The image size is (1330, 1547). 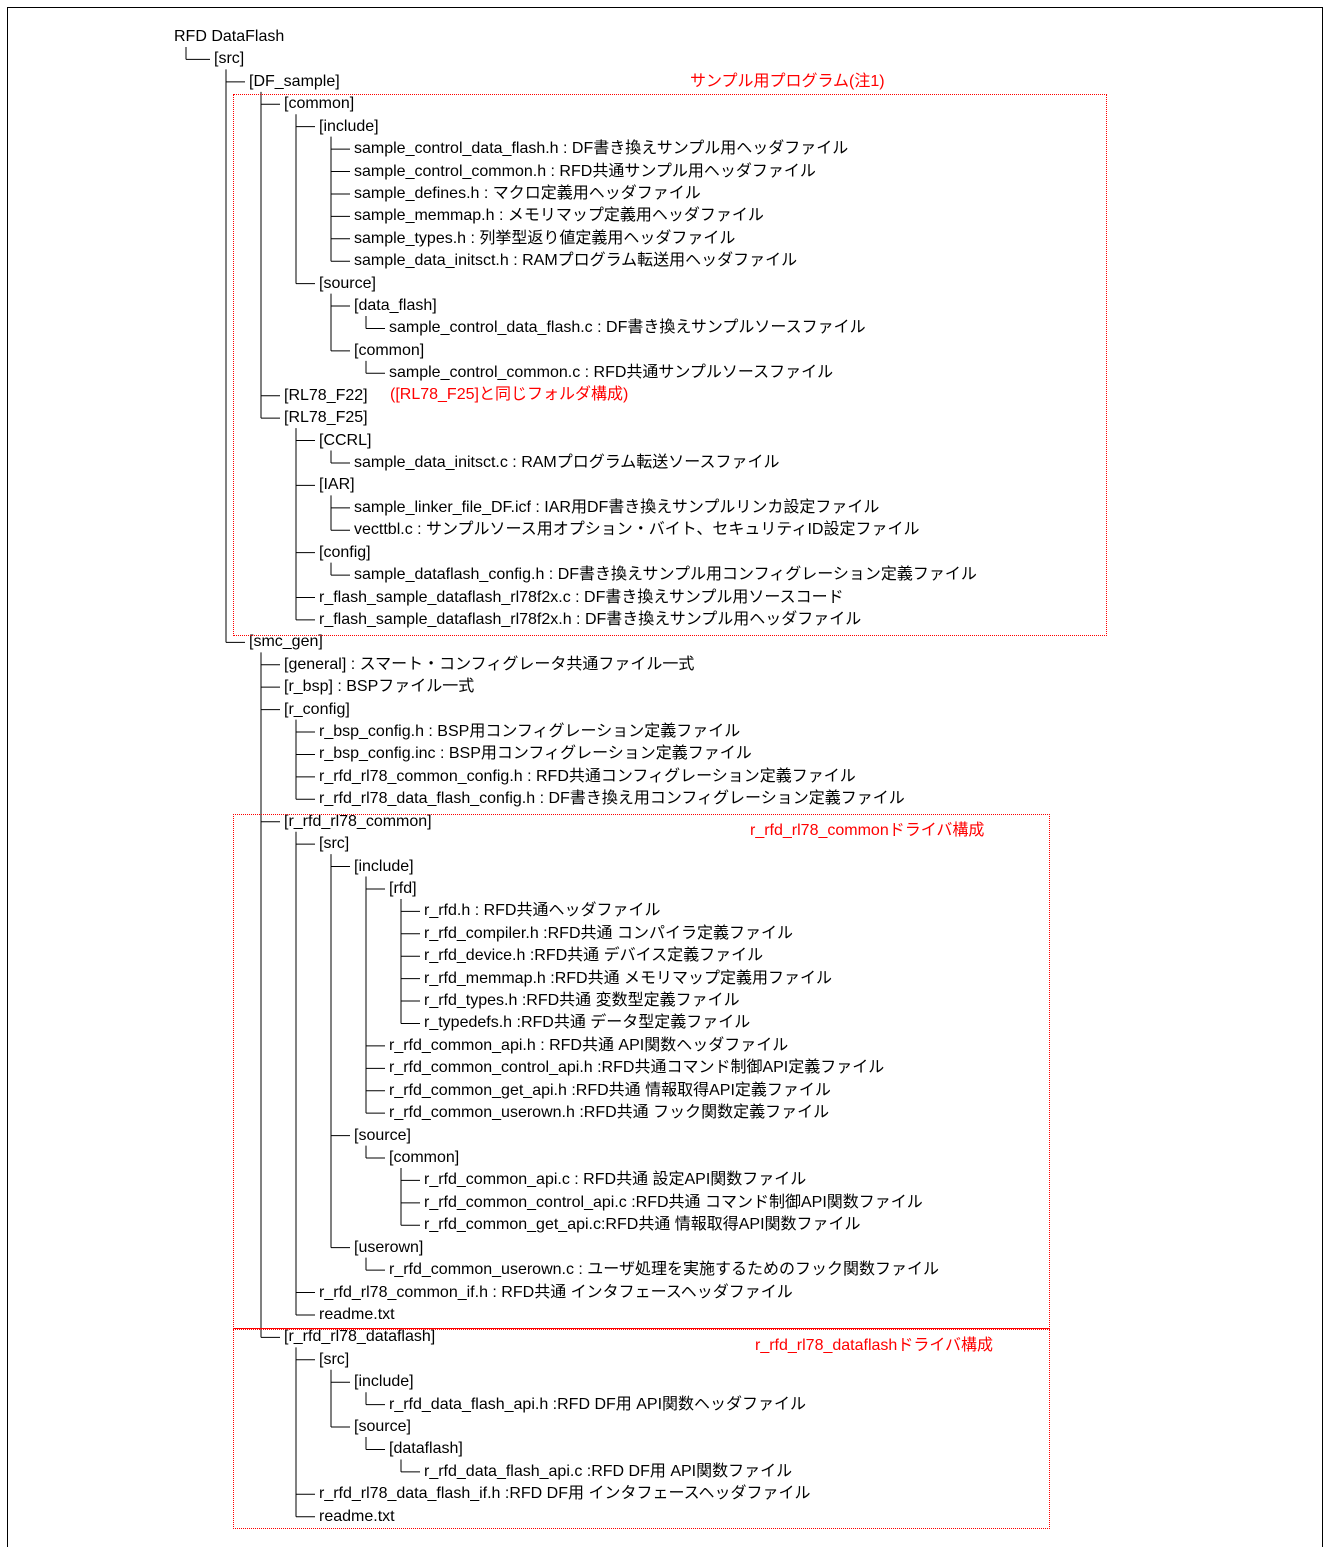 What do you see at coordinates (641, 1429) in the screenshot?
I see `dataflash-driver-box` at bounding box center [641, 1429].